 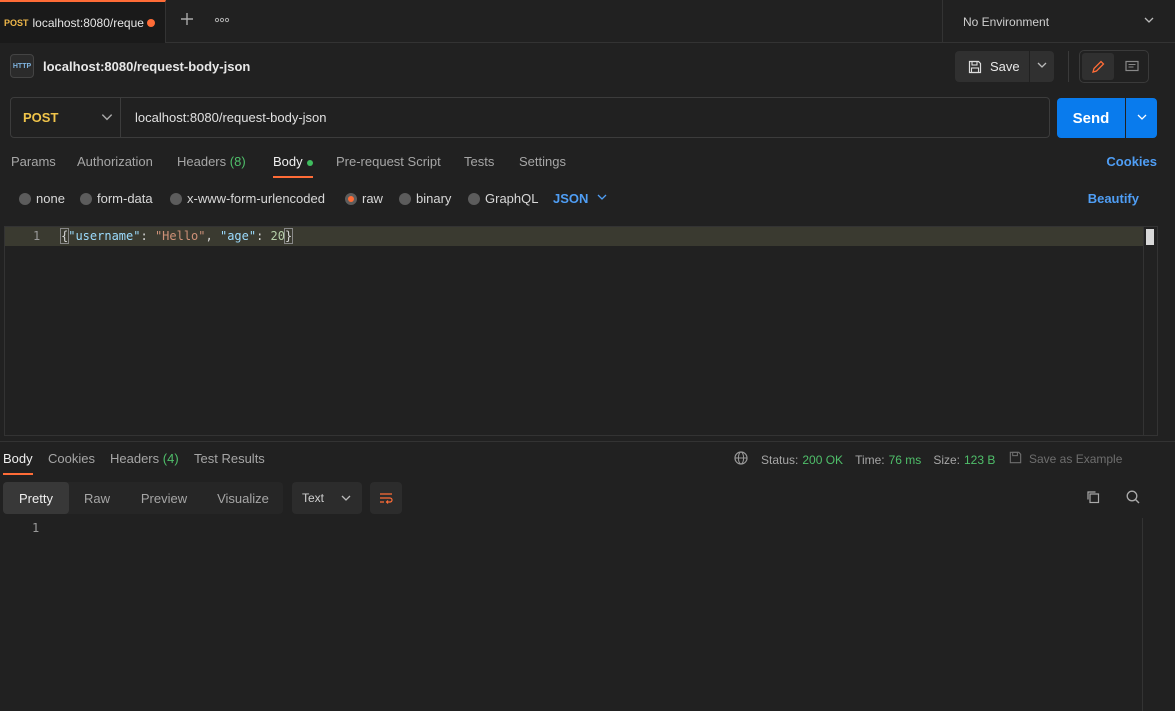 I want to click on tab-body: Body, so click(x=293, y=166).